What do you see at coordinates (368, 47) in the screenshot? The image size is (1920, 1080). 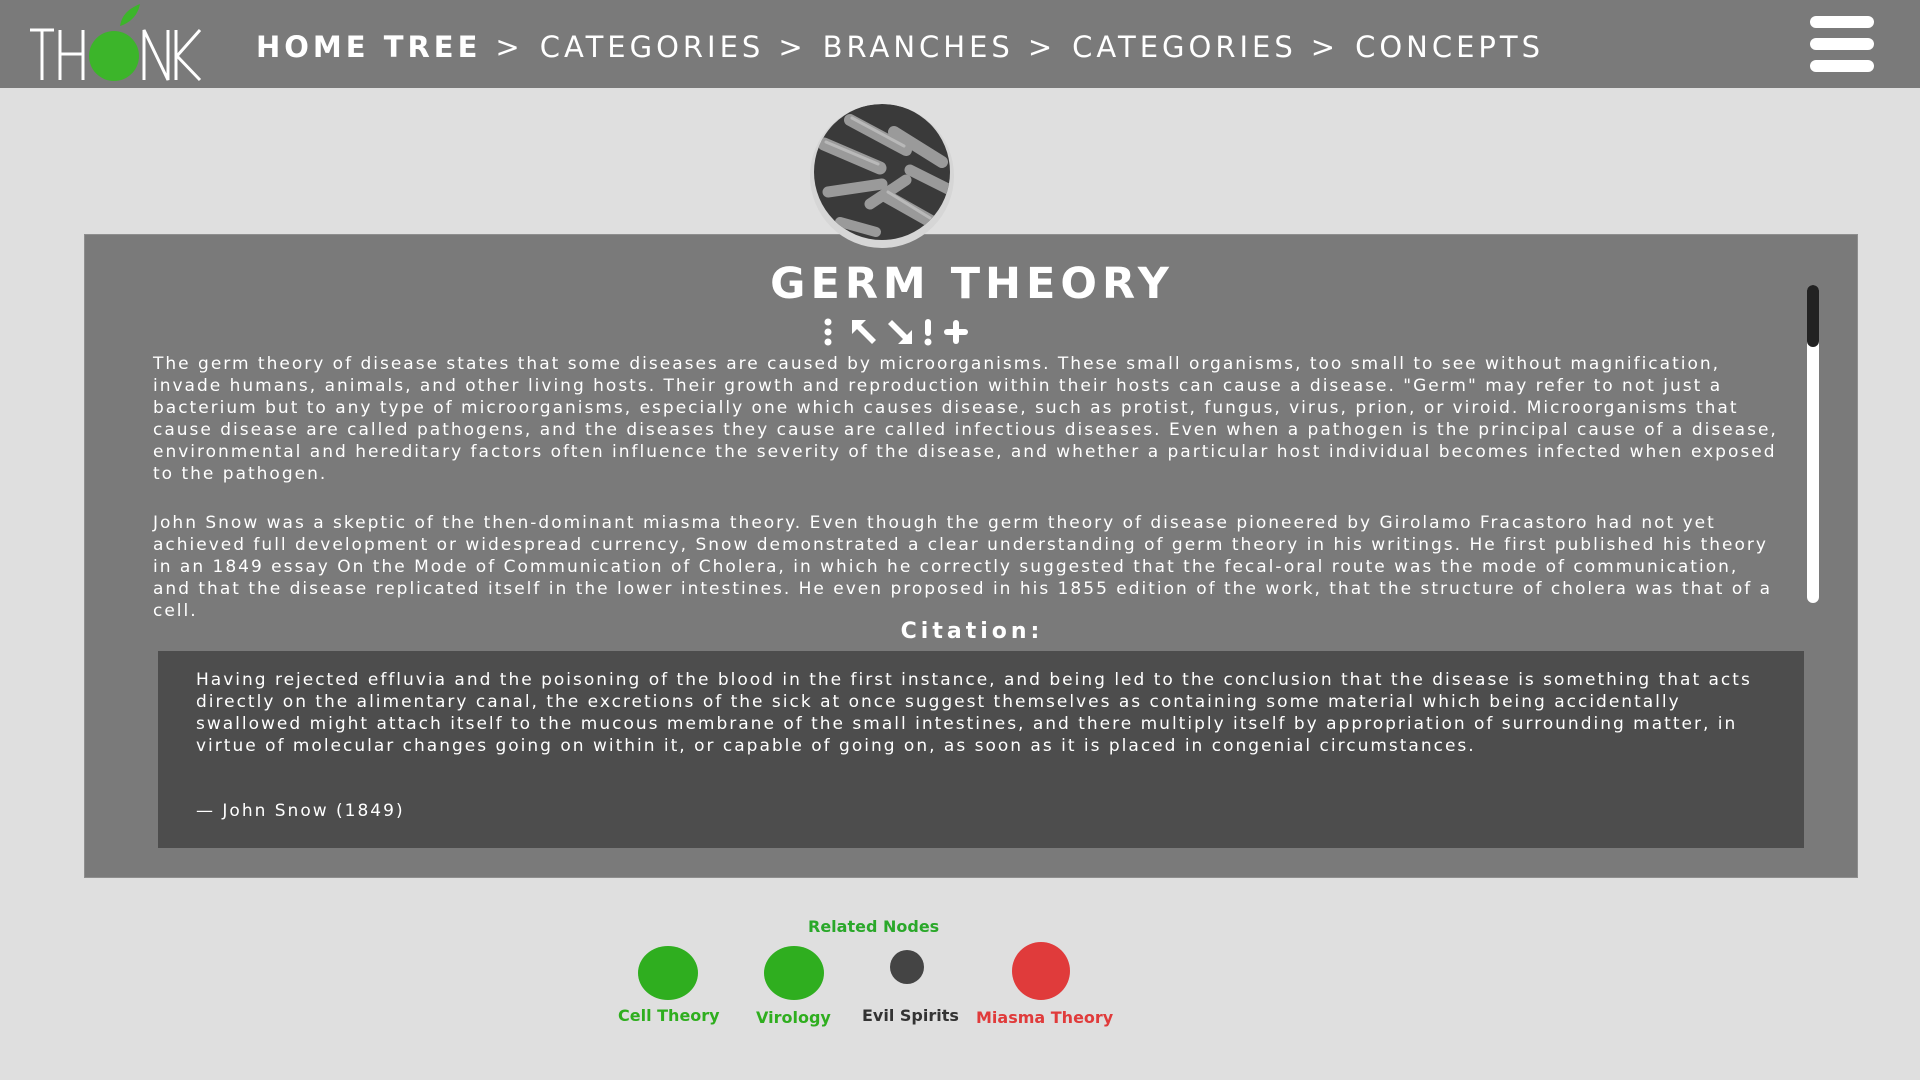 I see `breadcrumb-home-tree: HOME TREE` at bounding box center [368, 47].